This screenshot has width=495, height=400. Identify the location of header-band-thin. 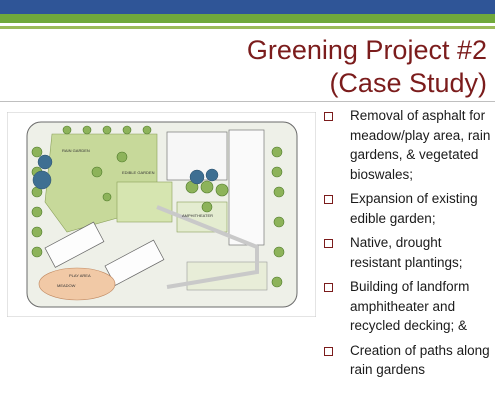
(247, 27).